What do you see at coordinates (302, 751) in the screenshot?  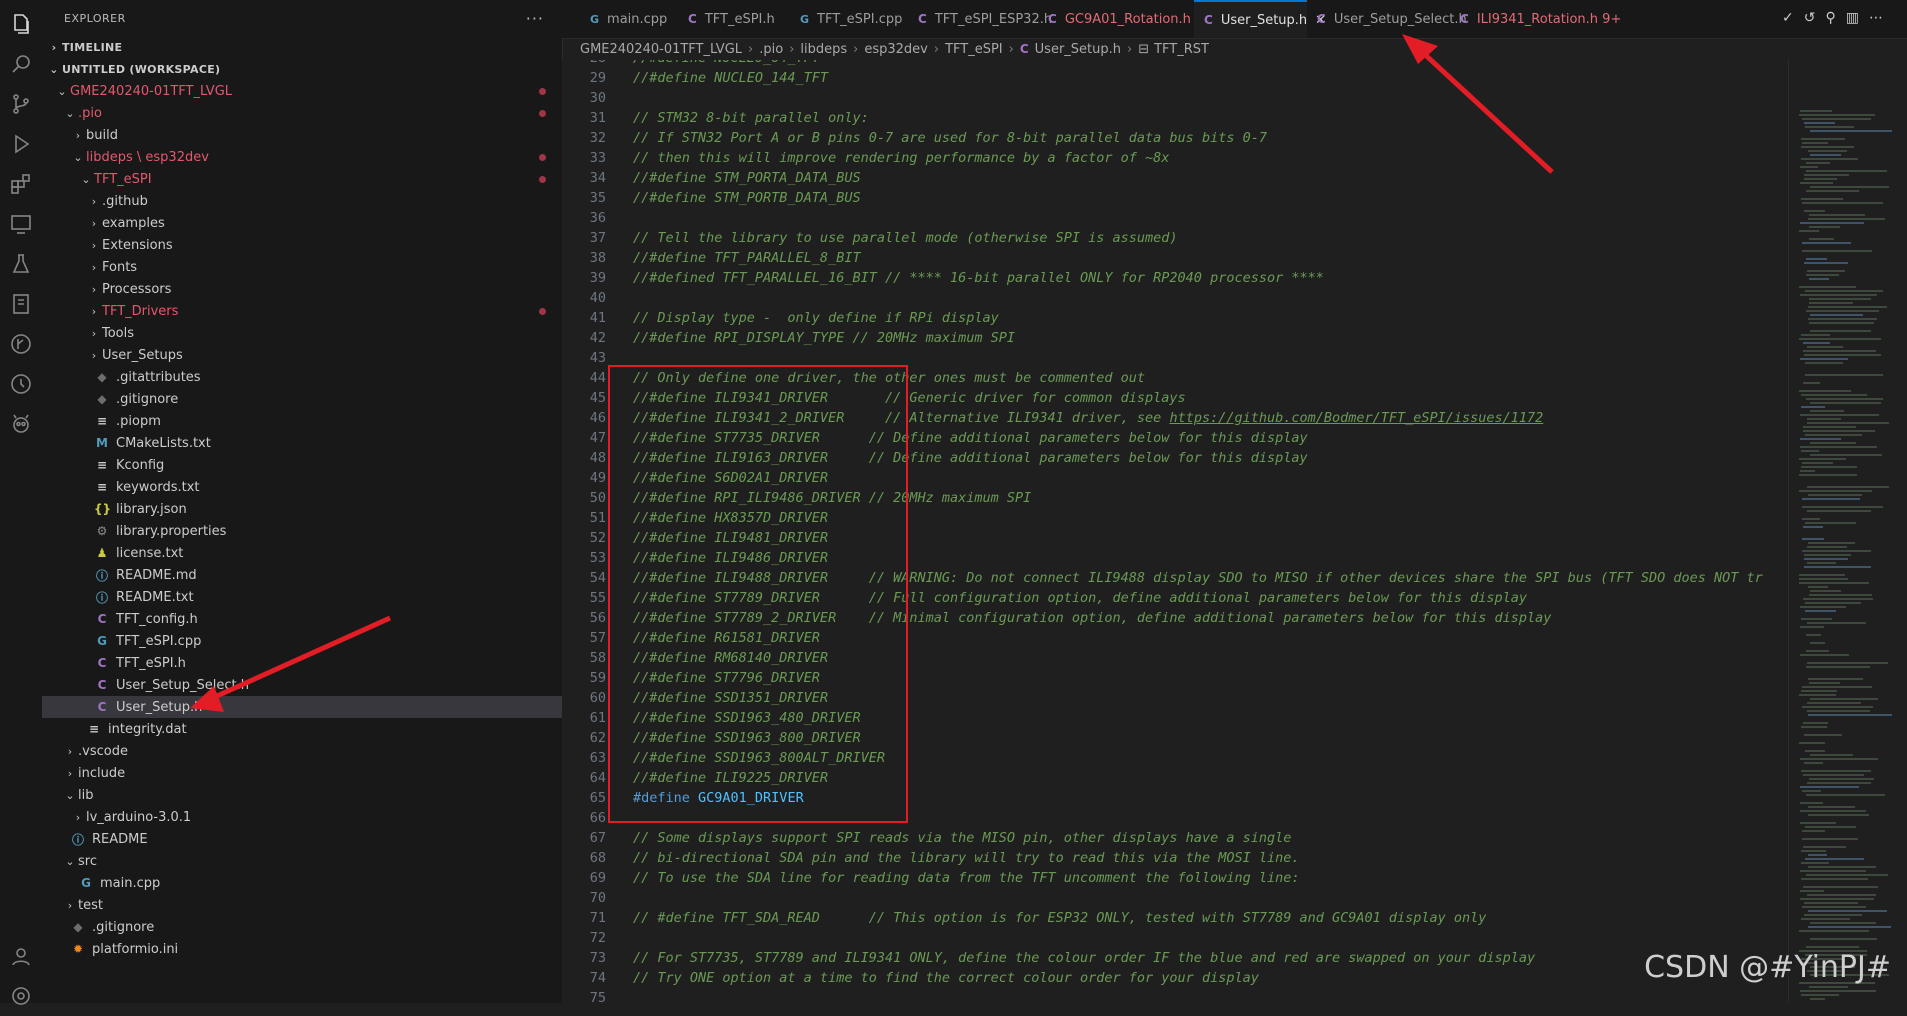 I see `tree-folder: › .vscode` at bounding box center [302, 751].